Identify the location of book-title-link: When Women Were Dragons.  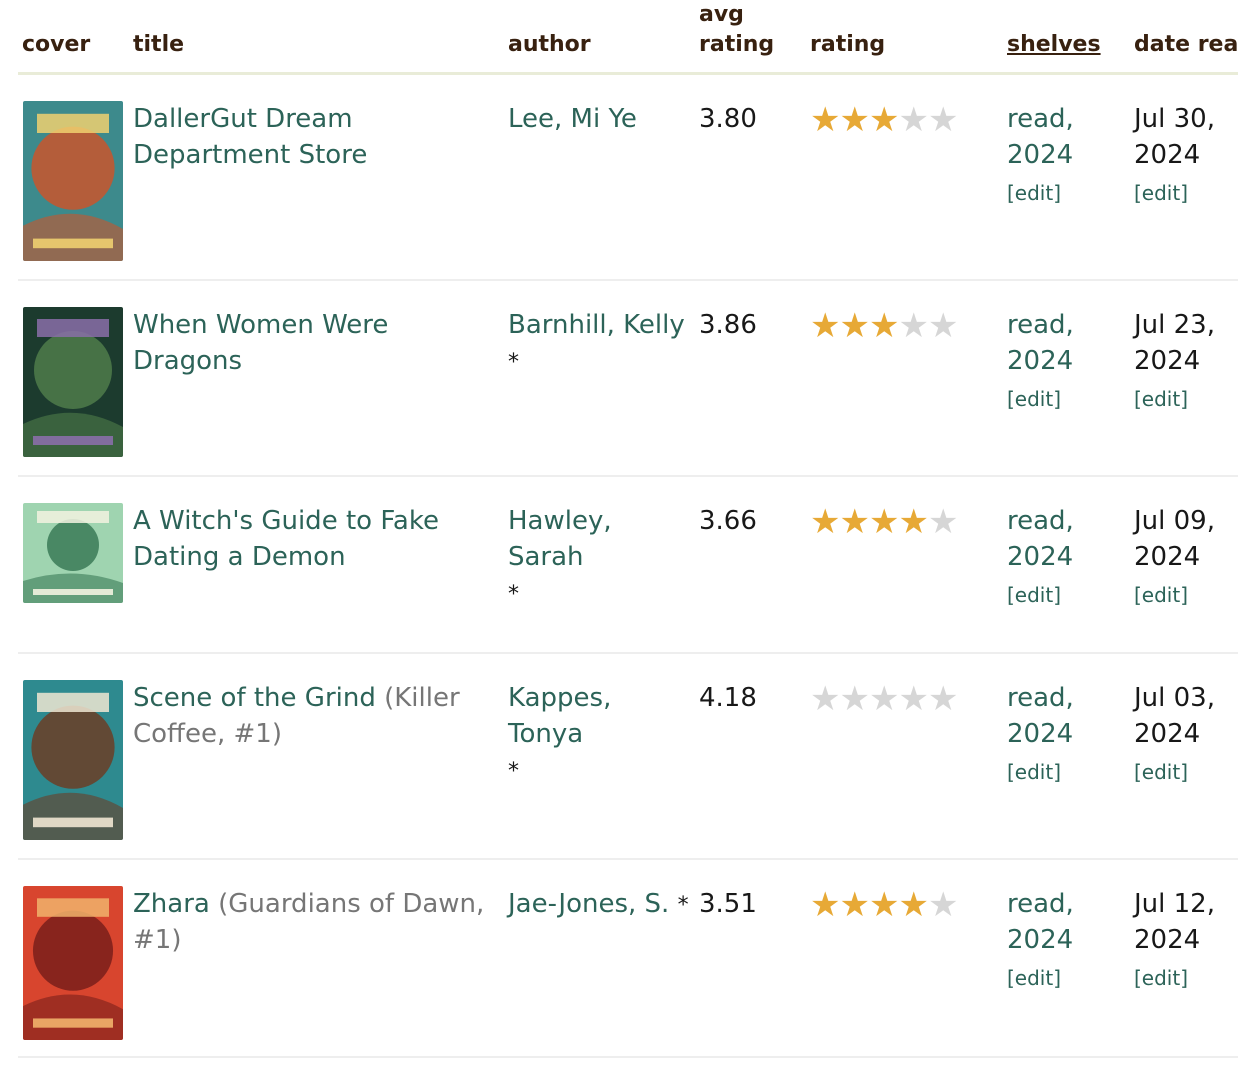
(260, 343).